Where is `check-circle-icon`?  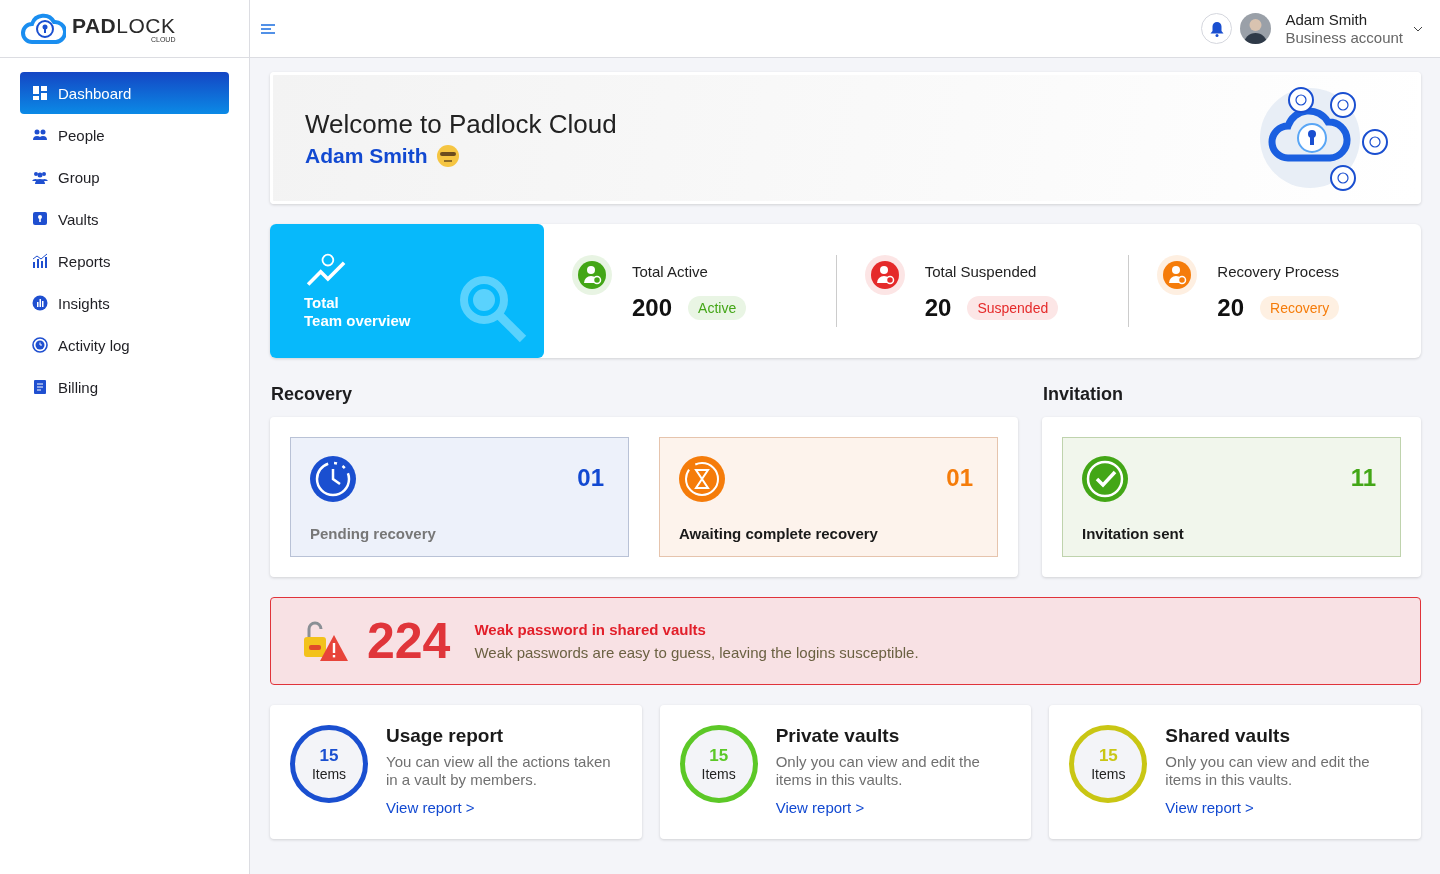
check-circle-icon is located at coordinates (1105, 479).